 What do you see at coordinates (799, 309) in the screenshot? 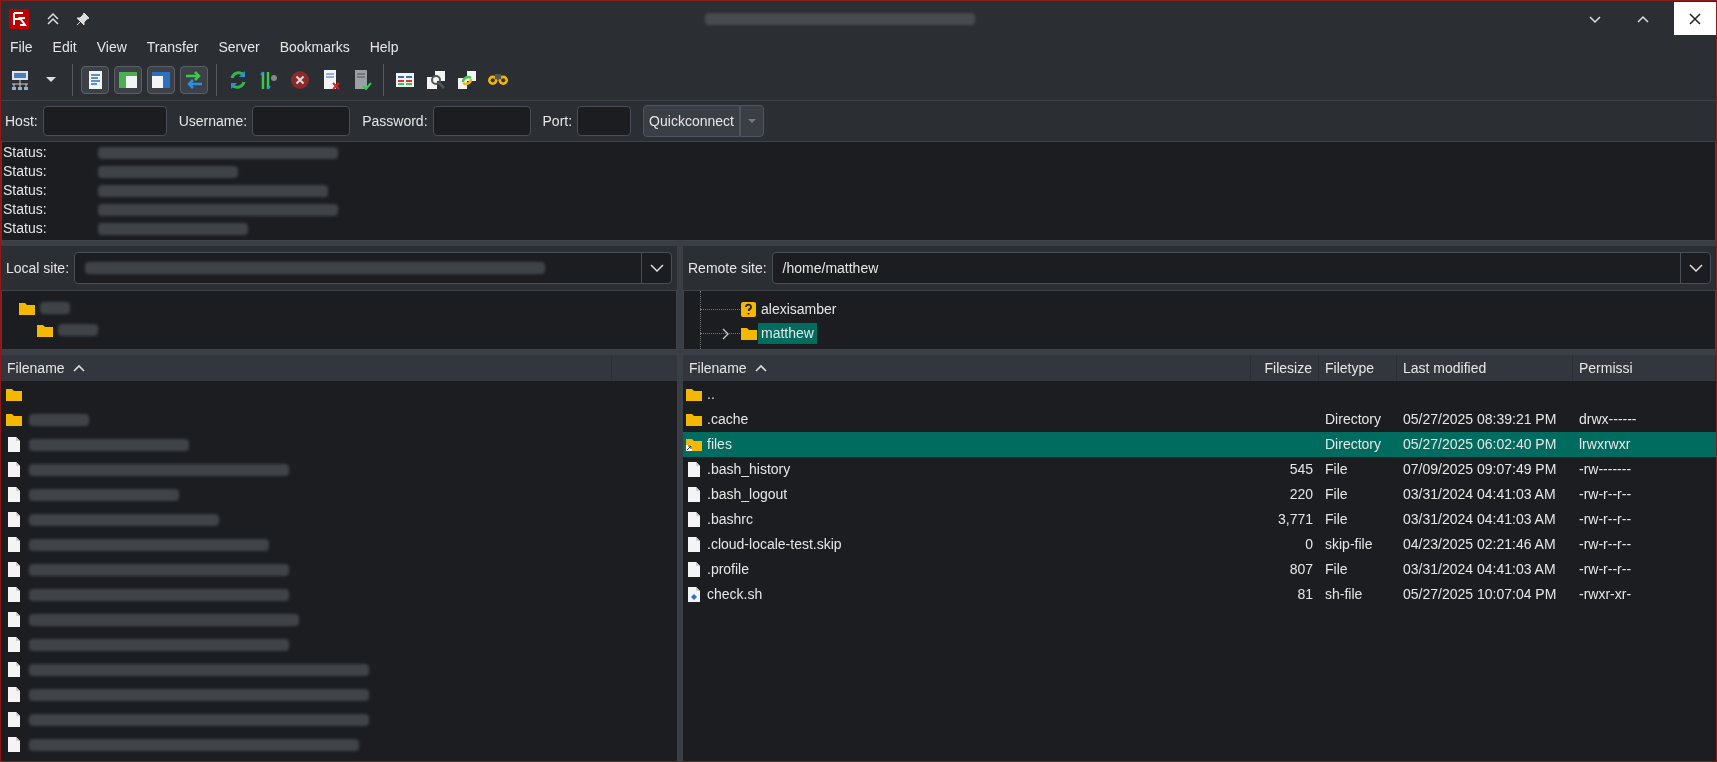
I see `tree-item: alexisamber` at bounding box center [799, 309].